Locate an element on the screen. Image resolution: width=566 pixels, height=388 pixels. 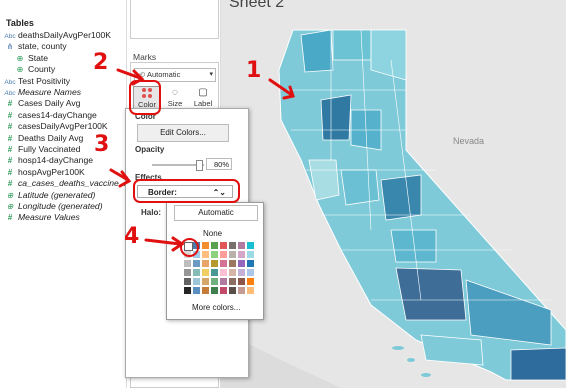
halo-automatic-button: Automatic is located at coordinates (216, 213).